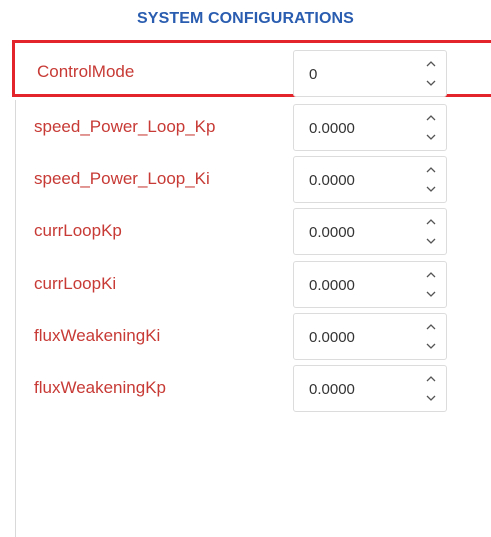 This screenshot has width=491, height=537. What do you see at coordinates (75, 283) in the screenshot?
I see `param-label-currloopki: currLoopKi` at bounding box center [75, 283].